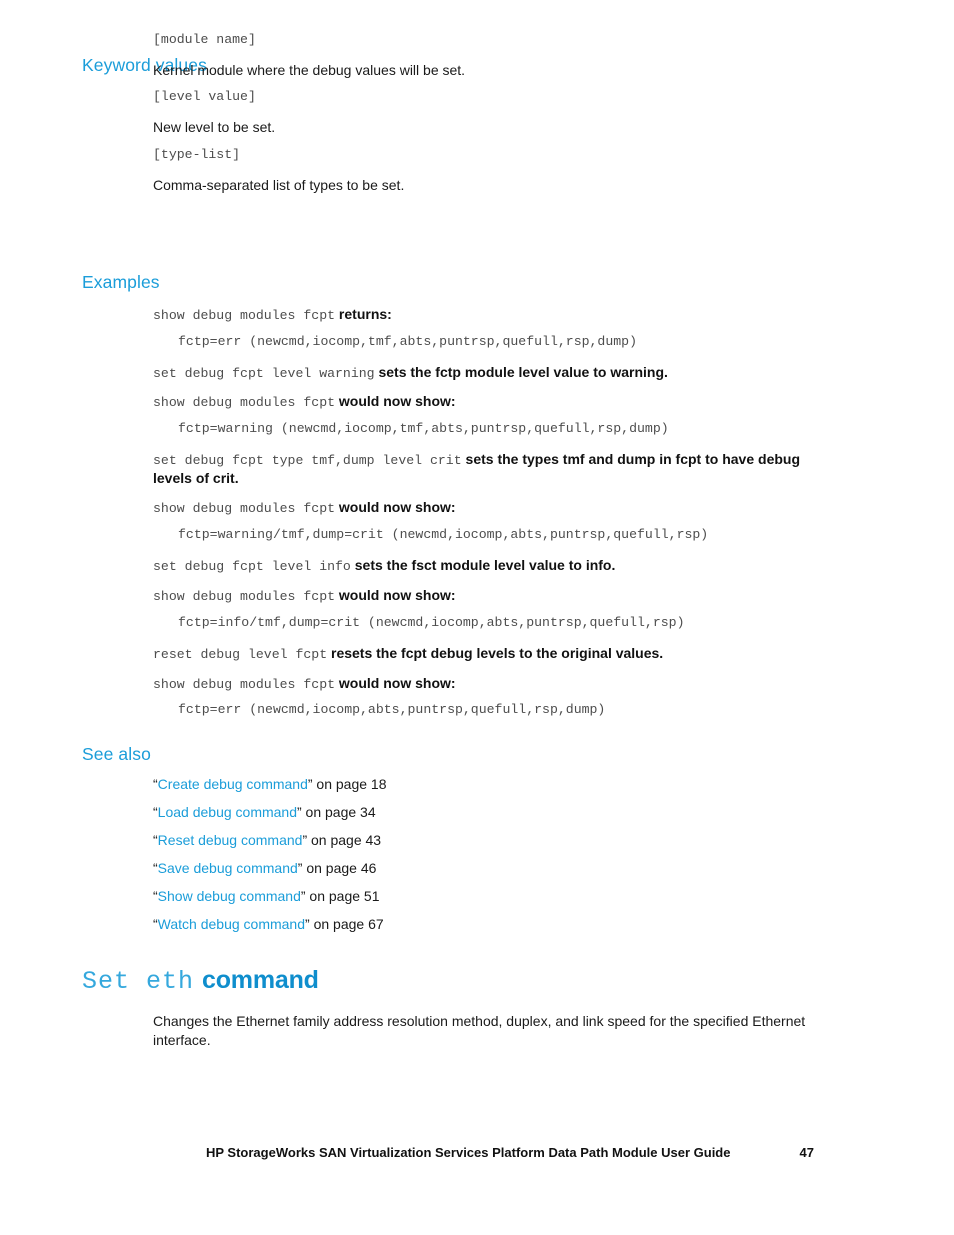  What do you see at coordinates (307, 460) in the screenshot?
I see `example-command: set debug fcpt type tmf,dump level crit` at bounding box center [307, 460].